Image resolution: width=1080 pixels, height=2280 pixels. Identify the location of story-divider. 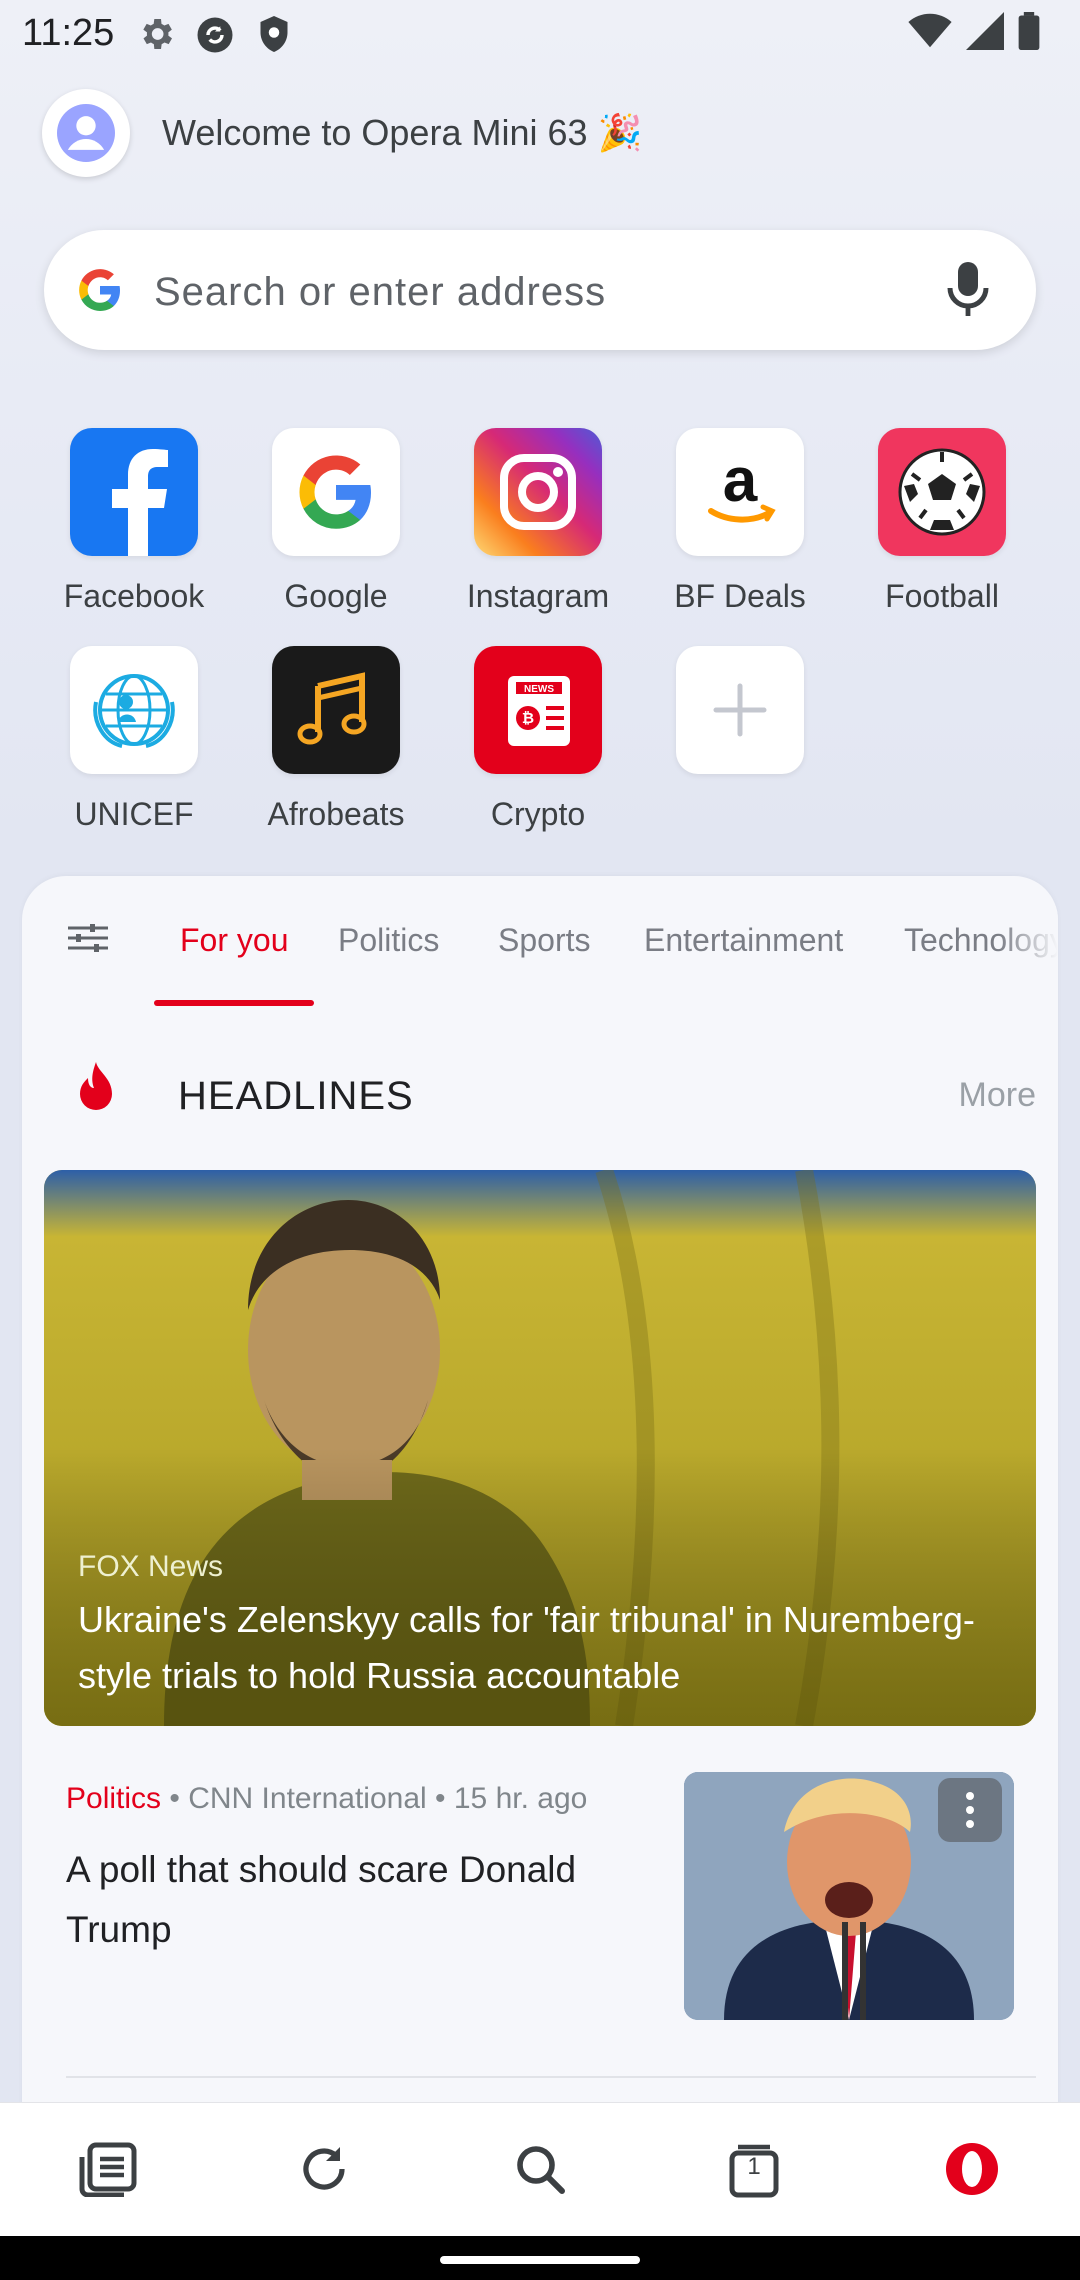
(551, 2077).